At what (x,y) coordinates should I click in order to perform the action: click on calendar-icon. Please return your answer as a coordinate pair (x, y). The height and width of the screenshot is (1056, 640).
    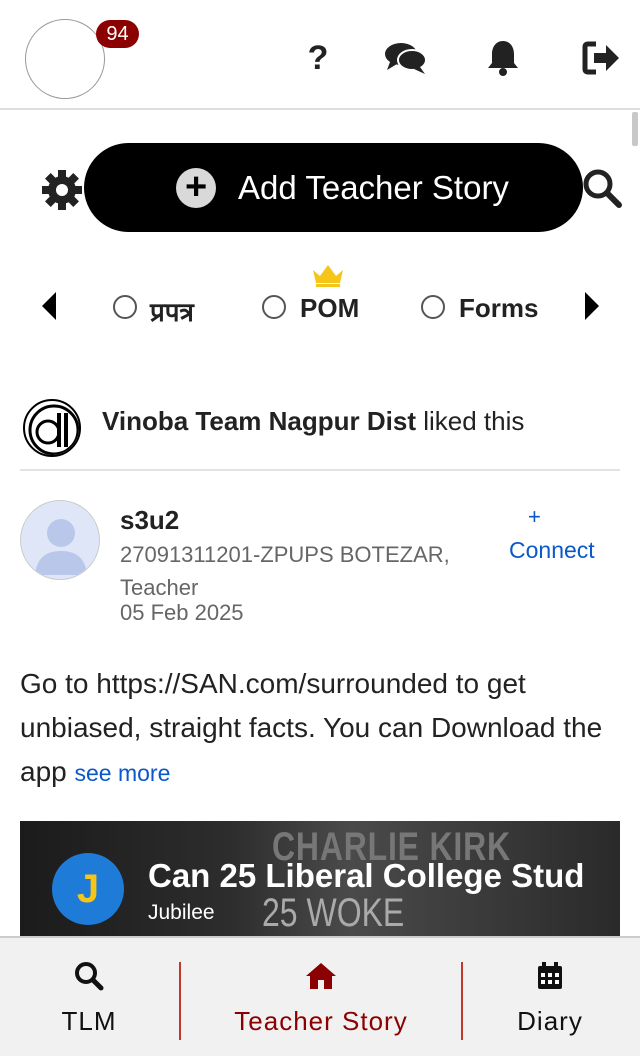
    Looking at the image, I should click on (550, 976).